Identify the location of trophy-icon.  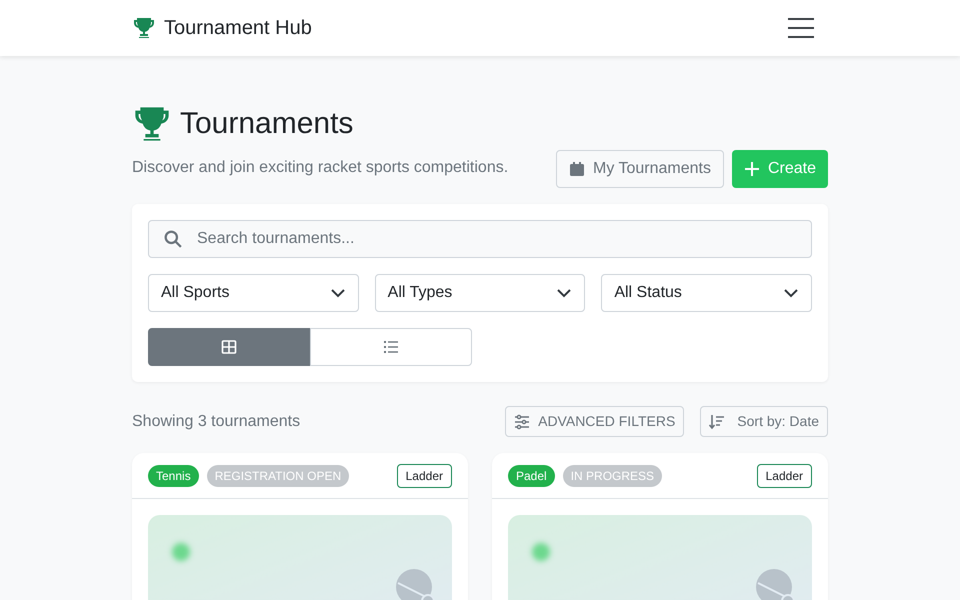
(144, 28).